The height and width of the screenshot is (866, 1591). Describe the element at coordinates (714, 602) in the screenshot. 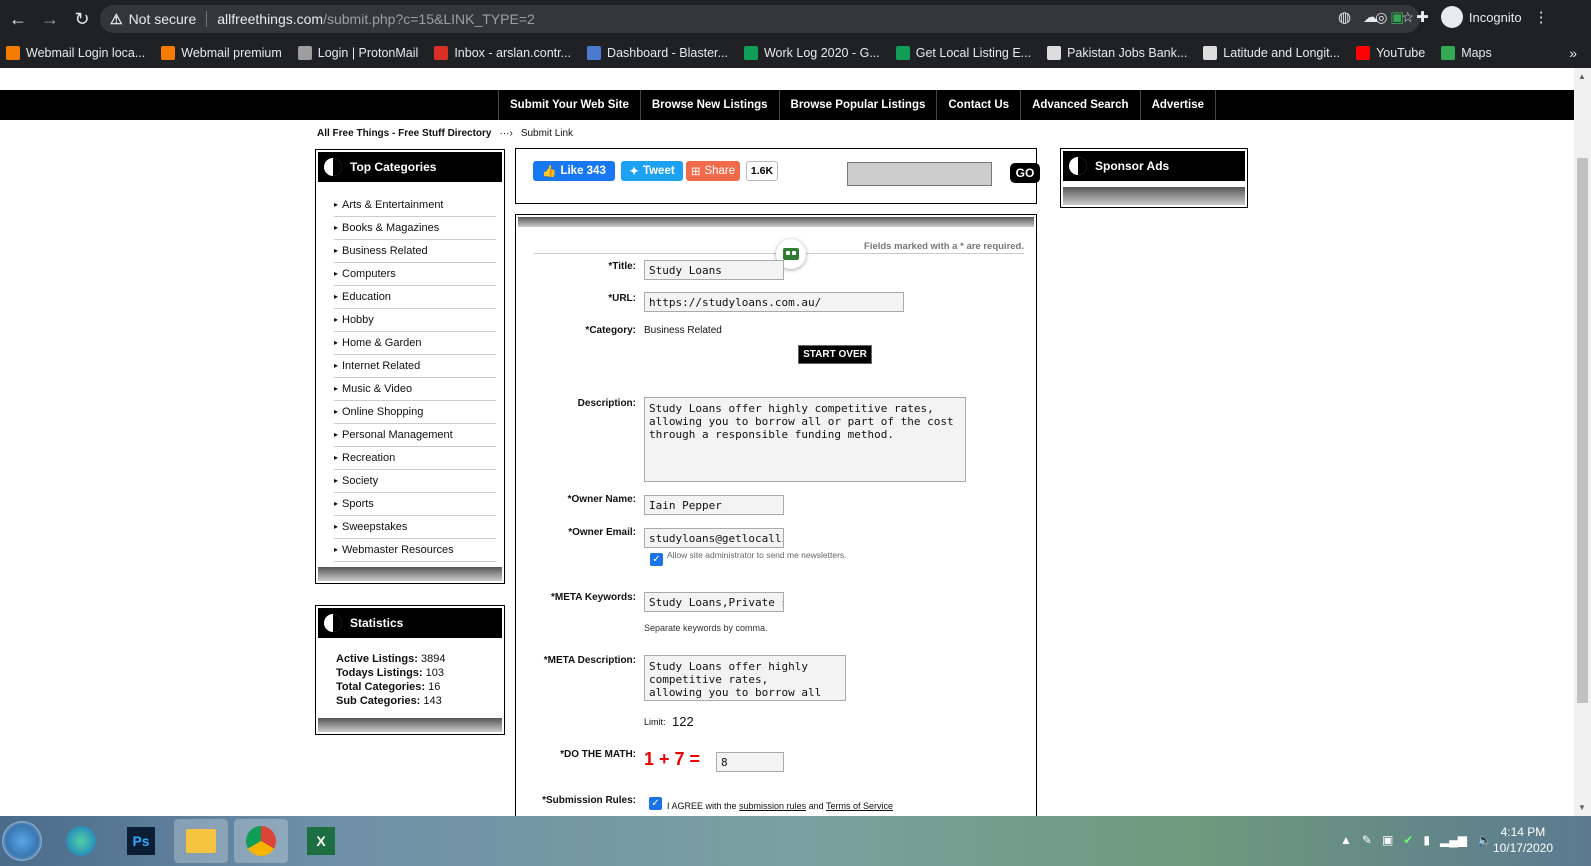

I see `meta-keywords-input: Study Loans,Private stud` at that location.